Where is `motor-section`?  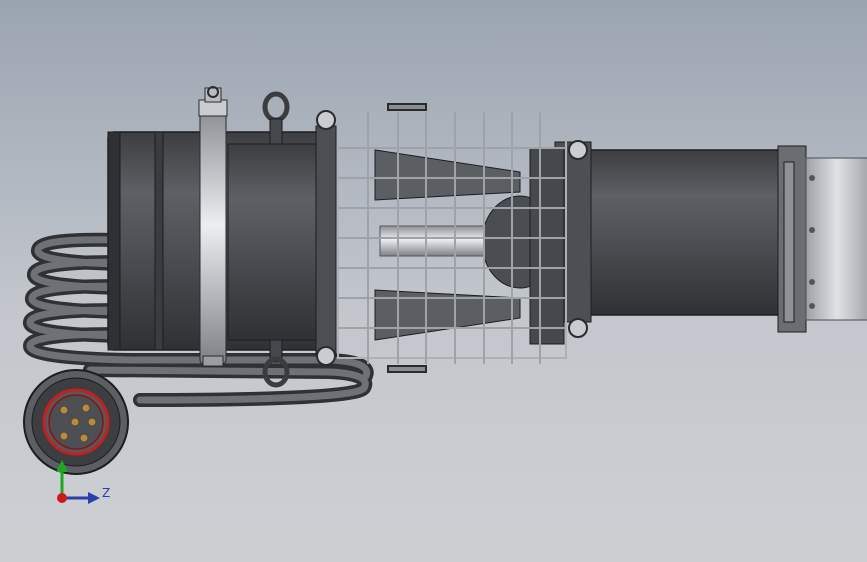 motor-section is located at coordinates (710, 237).